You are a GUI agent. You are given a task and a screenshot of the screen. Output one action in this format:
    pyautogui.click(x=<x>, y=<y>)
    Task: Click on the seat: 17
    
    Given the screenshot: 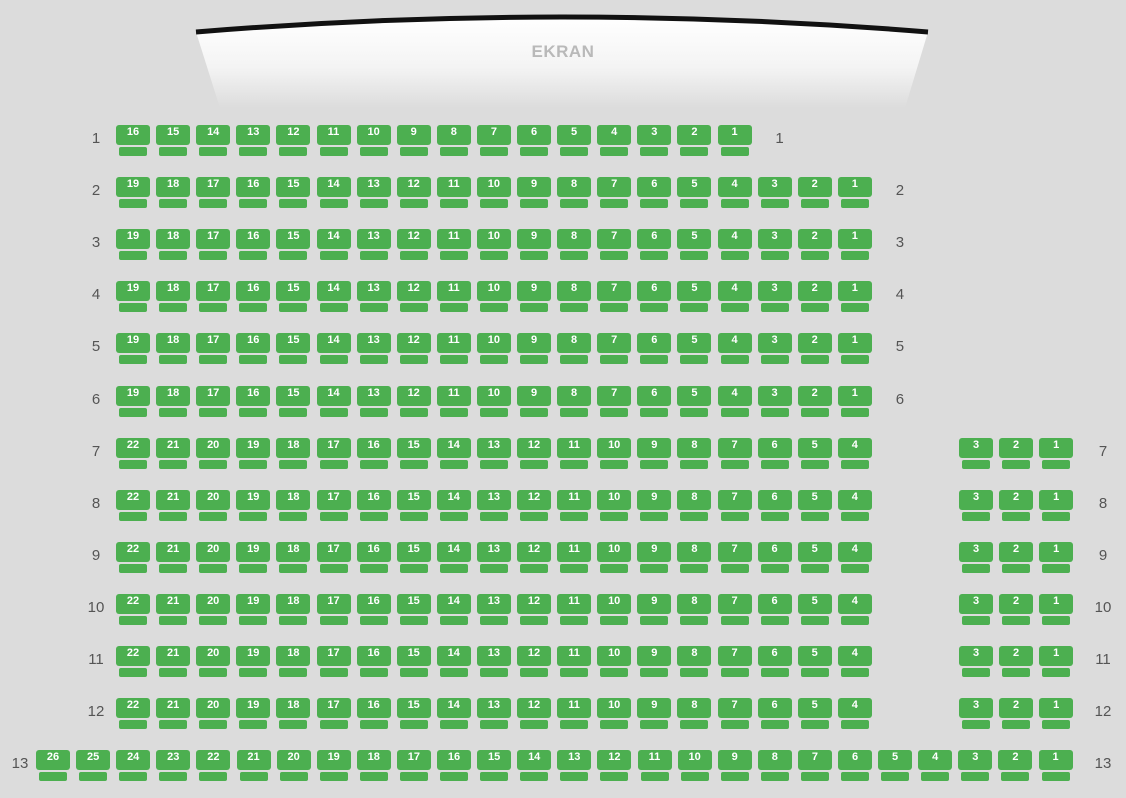 What is the action you would take?
    pyautogui.click(x=333, y=505)
    